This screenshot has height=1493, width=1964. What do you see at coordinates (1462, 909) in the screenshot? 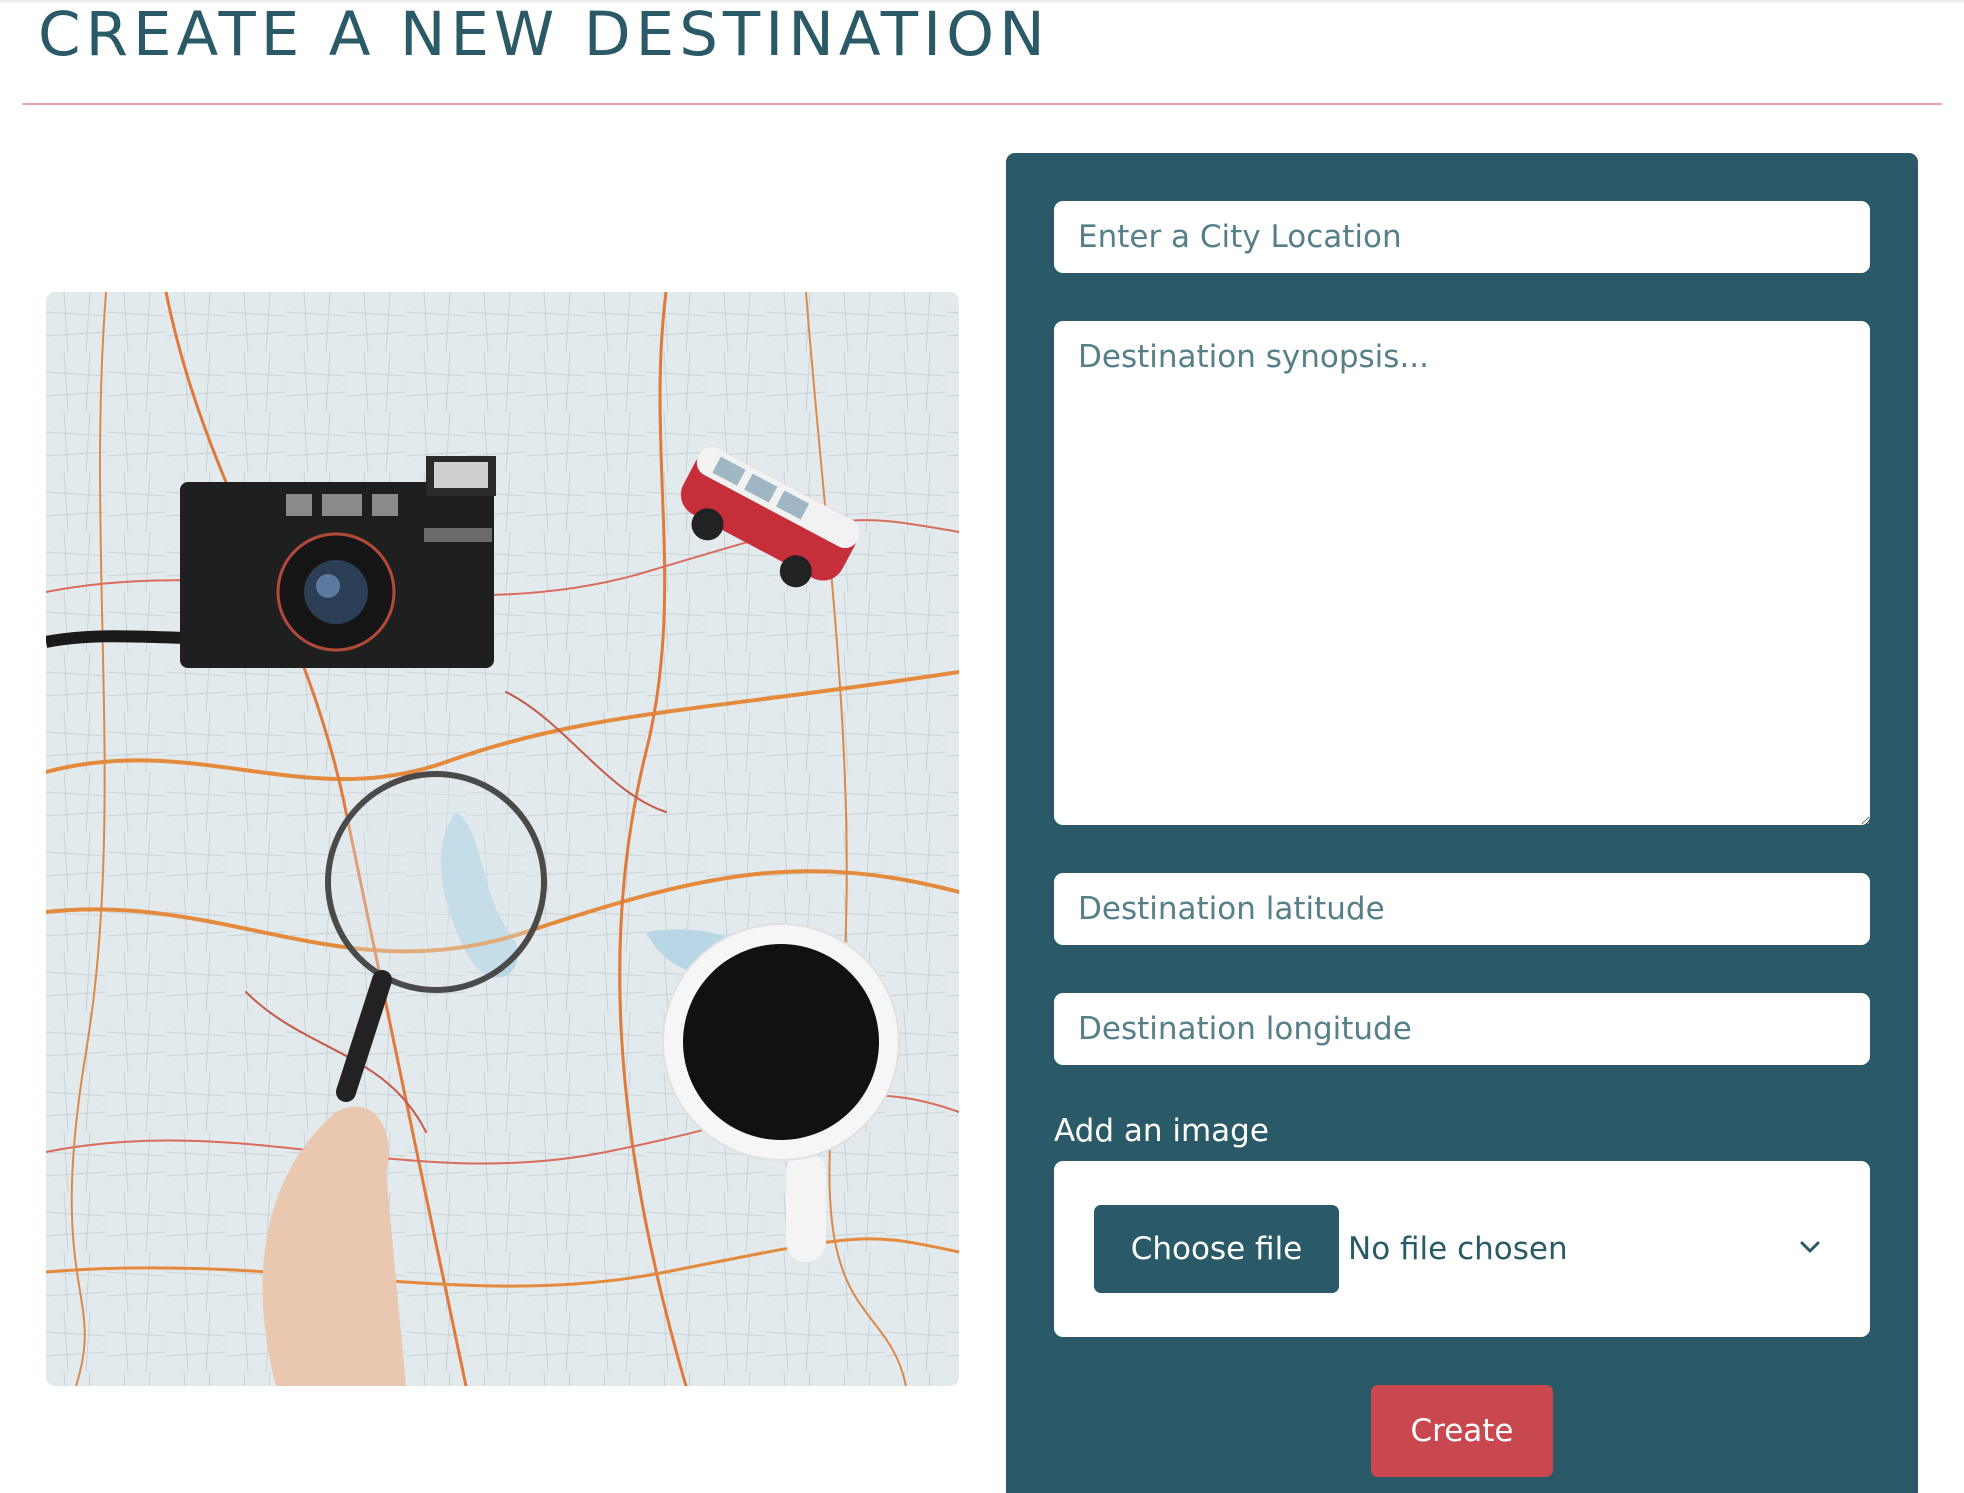
I see `destination-latitude-input` at bounding box center [1462, 909].